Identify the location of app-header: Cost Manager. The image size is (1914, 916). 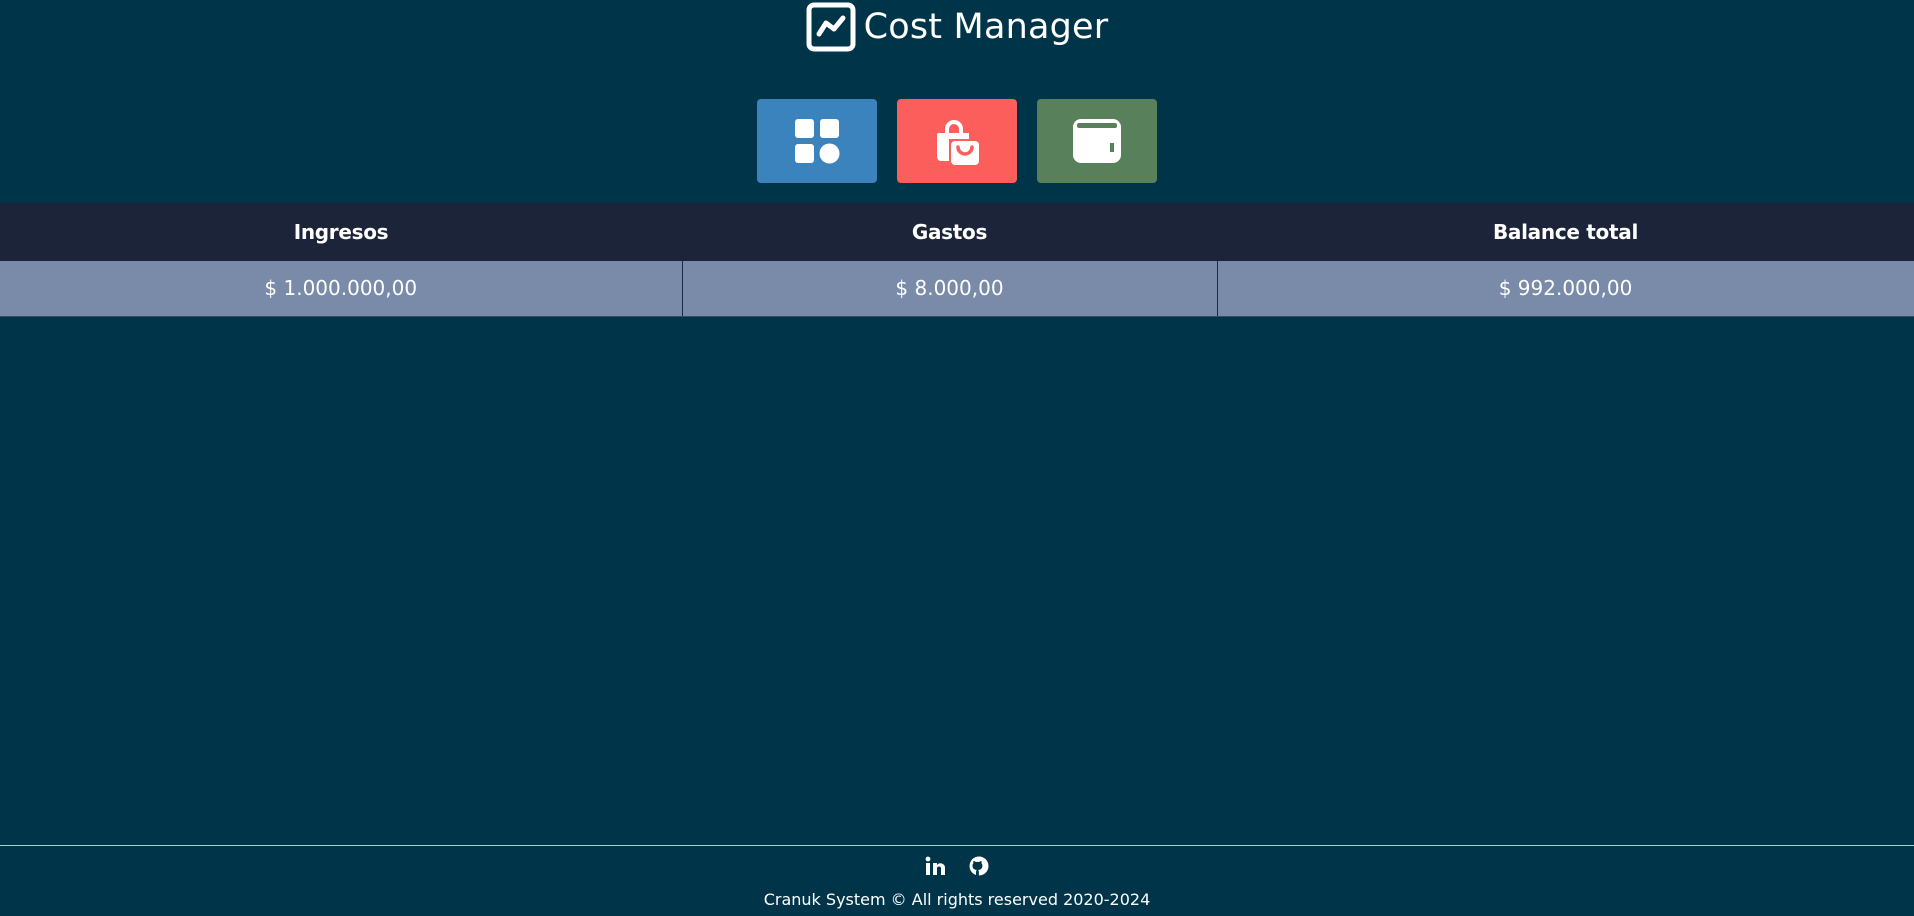
(957, 27).